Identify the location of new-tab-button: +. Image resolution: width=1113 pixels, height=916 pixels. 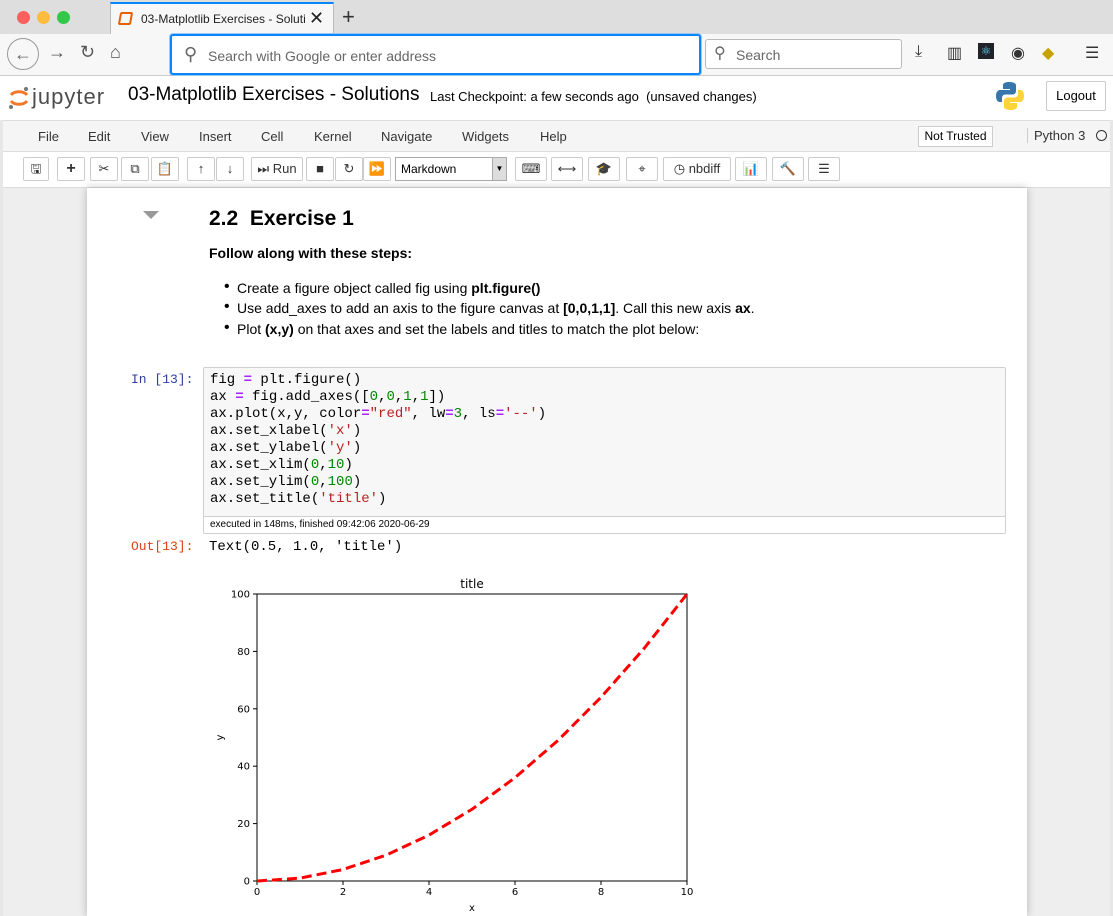
(348, 17).